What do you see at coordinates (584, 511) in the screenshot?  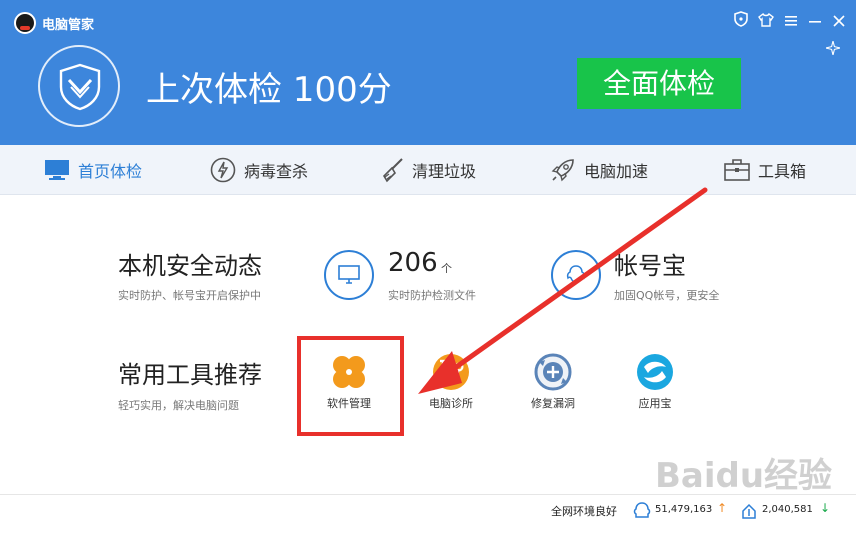 I see `network-status: 全网环境良好` at bounding box center [584, 511].